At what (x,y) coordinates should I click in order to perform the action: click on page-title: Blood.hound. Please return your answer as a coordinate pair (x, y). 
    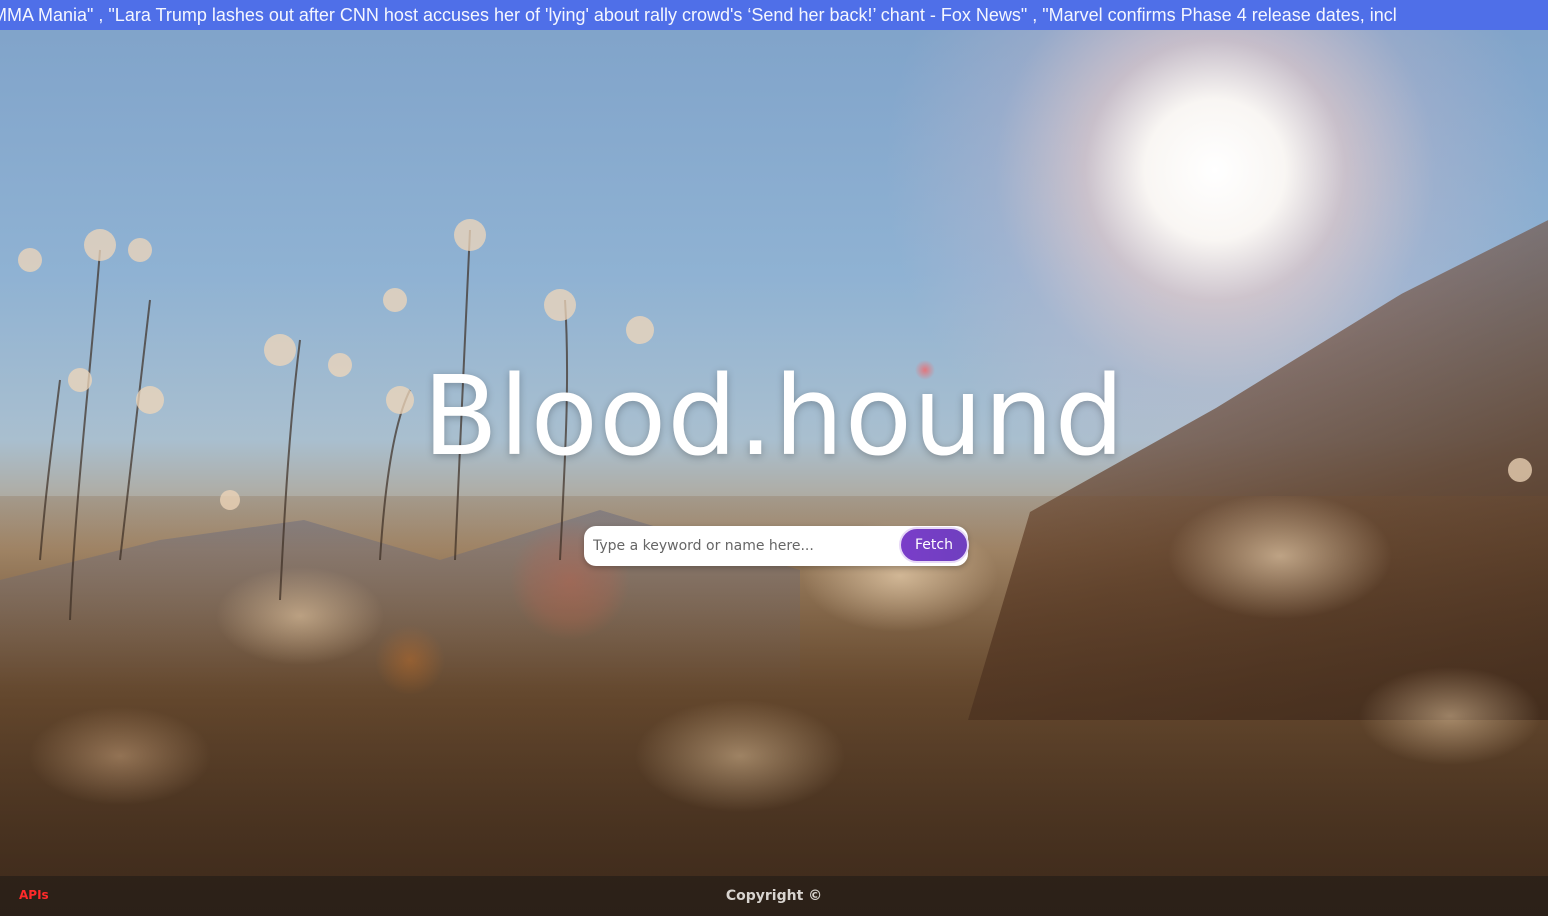
    Looking at the image, I should click on (774, 416).